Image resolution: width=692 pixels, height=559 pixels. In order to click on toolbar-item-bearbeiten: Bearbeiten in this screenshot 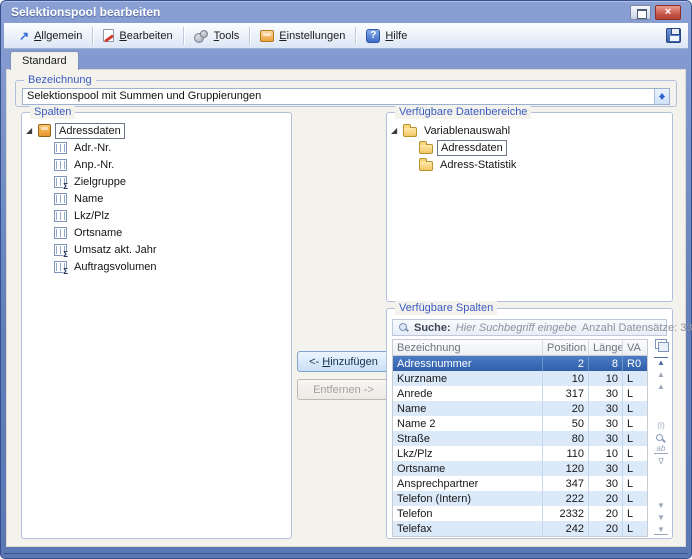, I will do `click(137, 36)`.